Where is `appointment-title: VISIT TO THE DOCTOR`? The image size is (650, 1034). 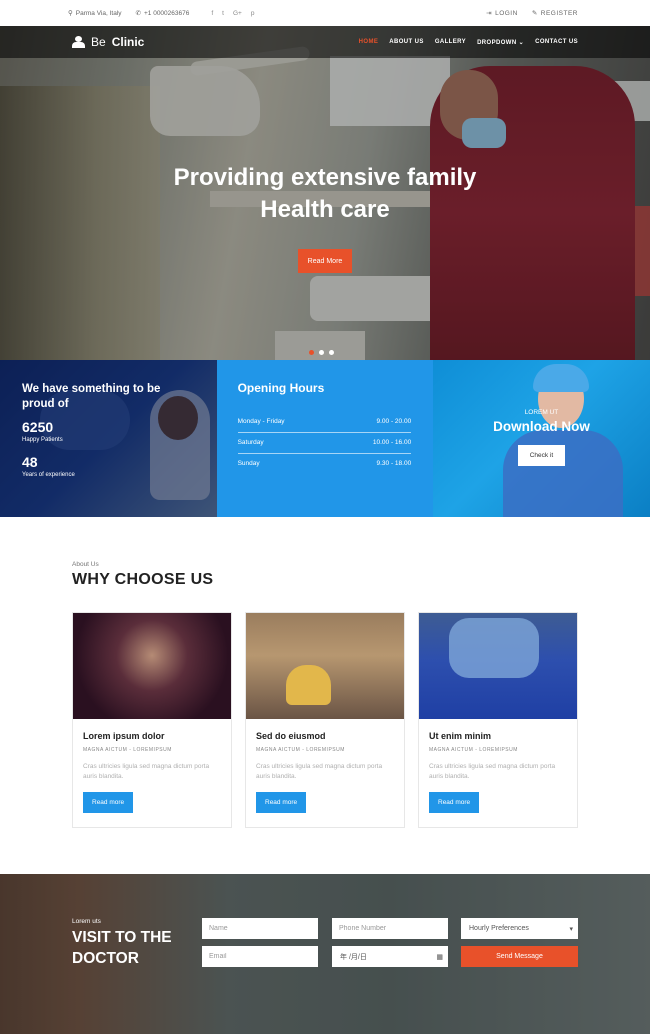
appointment-title: VISIT TO THE DOCTOR is located at coordinates (122, 948).